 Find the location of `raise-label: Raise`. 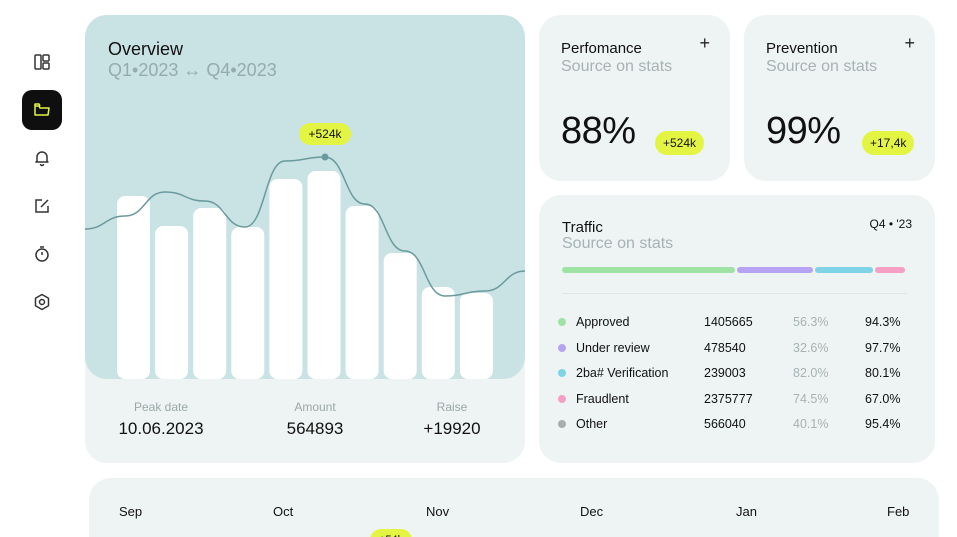

raise-label: Raise is located at coordinates (452, 407).